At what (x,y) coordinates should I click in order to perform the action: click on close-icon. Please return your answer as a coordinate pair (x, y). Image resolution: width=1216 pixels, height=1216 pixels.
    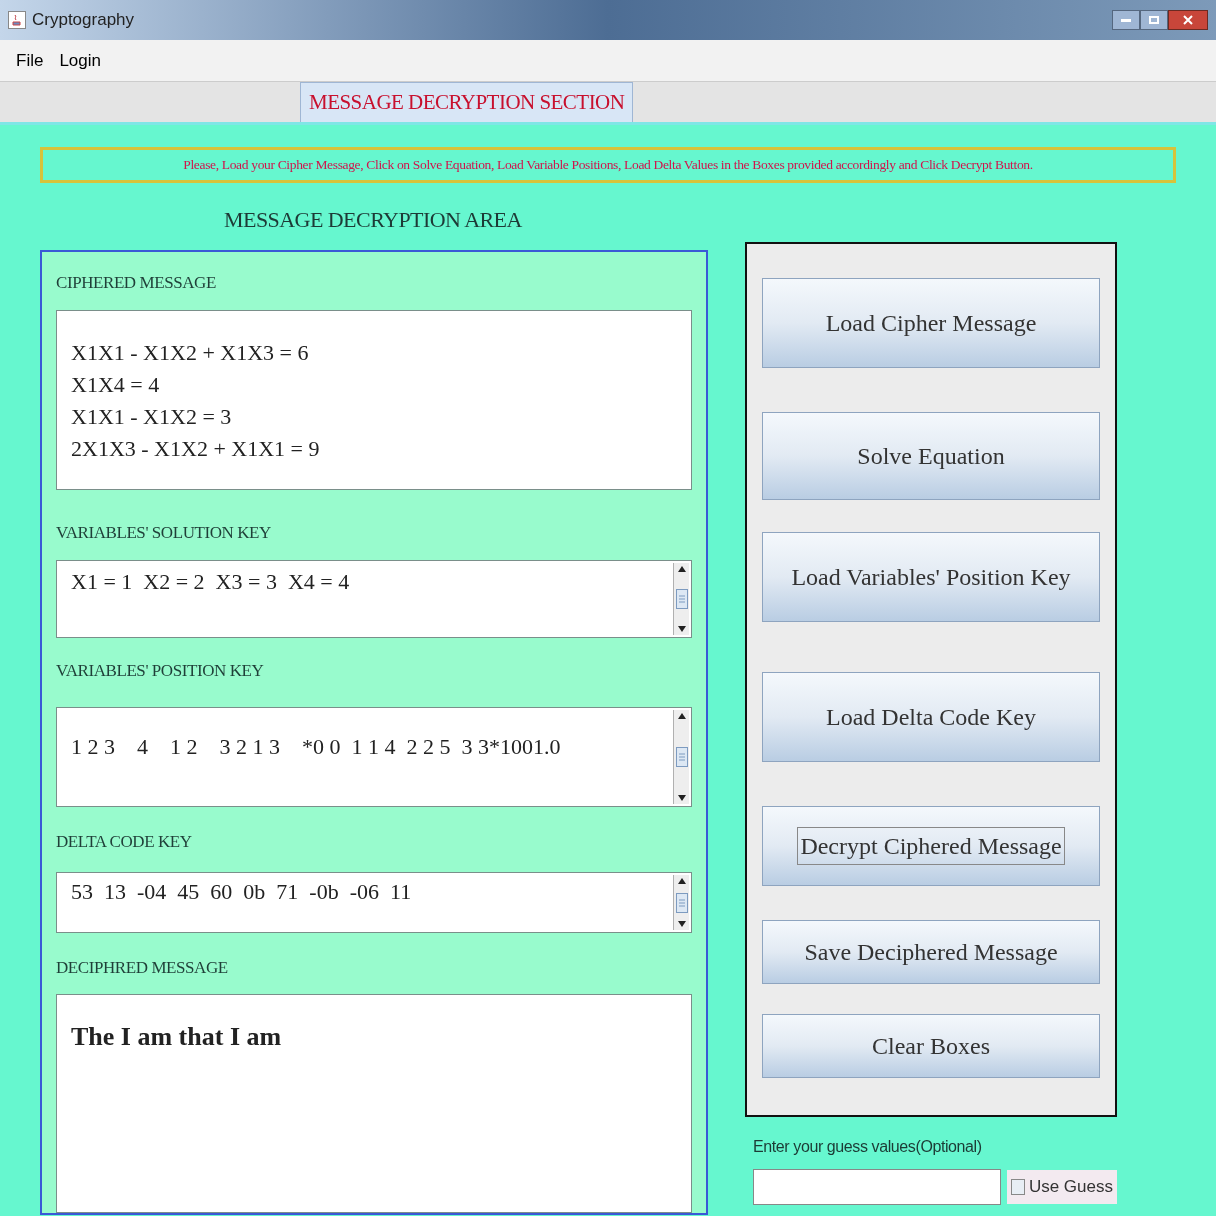
    Looking at the image, I should click on (1188, 20).